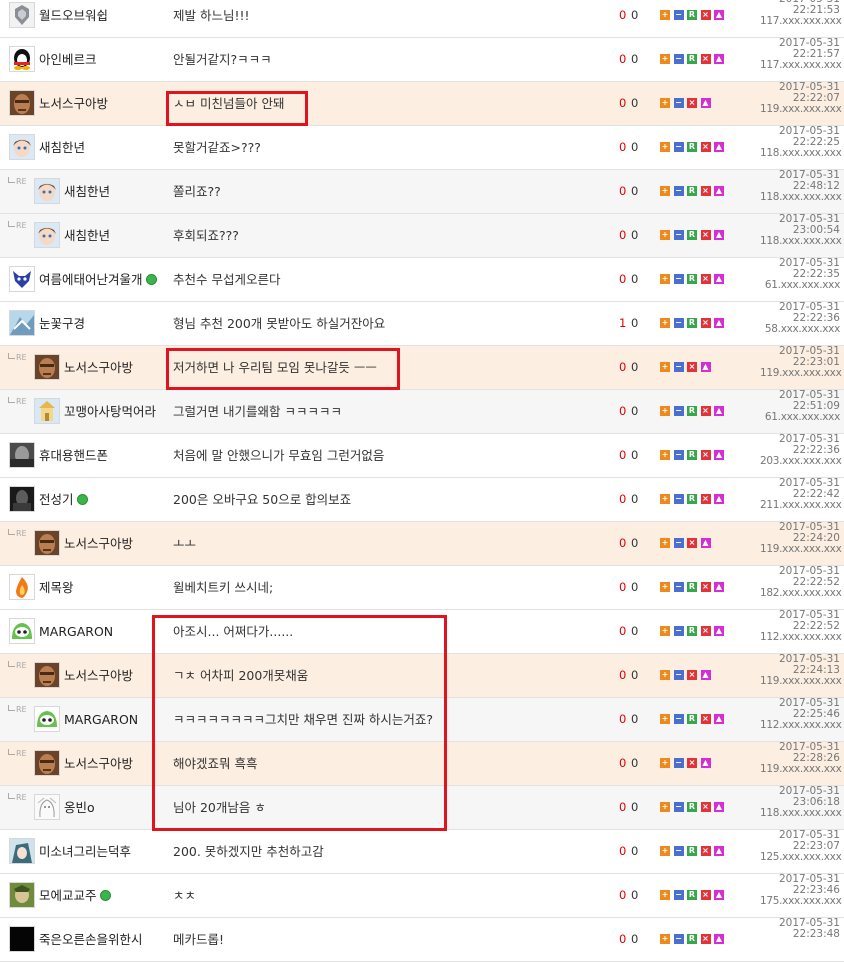  What do you see at coordinates (110, 411) in the screenshot?
I see `nickname-link: 꼬맹아사탕먹어라` at bounding box center [110, 411].